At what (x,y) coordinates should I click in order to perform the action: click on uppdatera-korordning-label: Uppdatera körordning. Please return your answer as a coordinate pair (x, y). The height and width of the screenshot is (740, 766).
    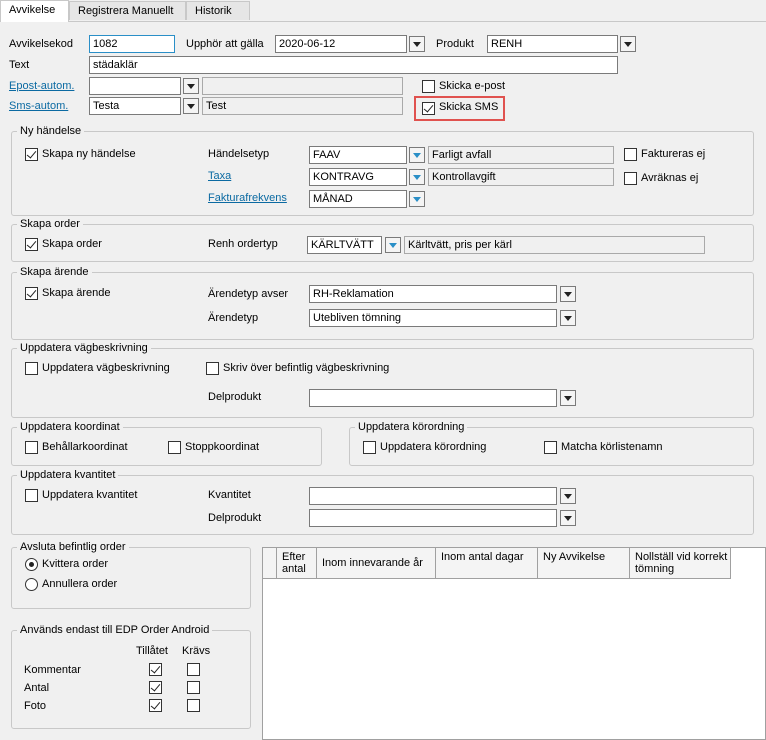
    Looking at the image, I should click on (433, 447).